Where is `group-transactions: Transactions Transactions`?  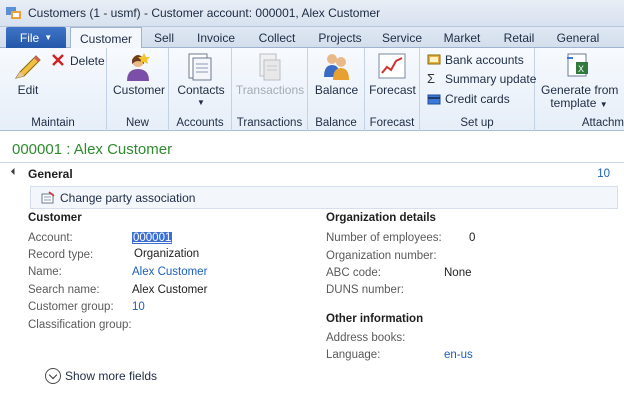
group-transactions: Transactions Transactions is located at coordinates (270, 89).